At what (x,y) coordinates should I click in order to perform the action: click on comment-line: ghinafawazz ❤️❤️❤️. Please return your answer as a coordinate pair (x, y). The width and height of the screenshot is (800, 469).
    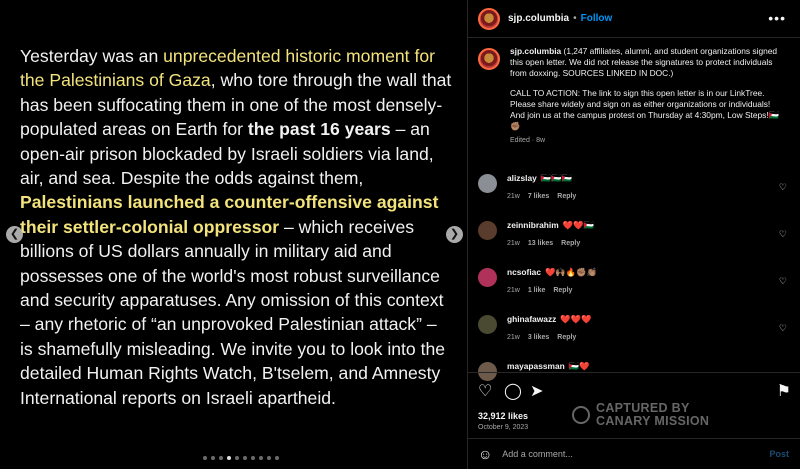
    Looking at the image, I should click on (549, 319).